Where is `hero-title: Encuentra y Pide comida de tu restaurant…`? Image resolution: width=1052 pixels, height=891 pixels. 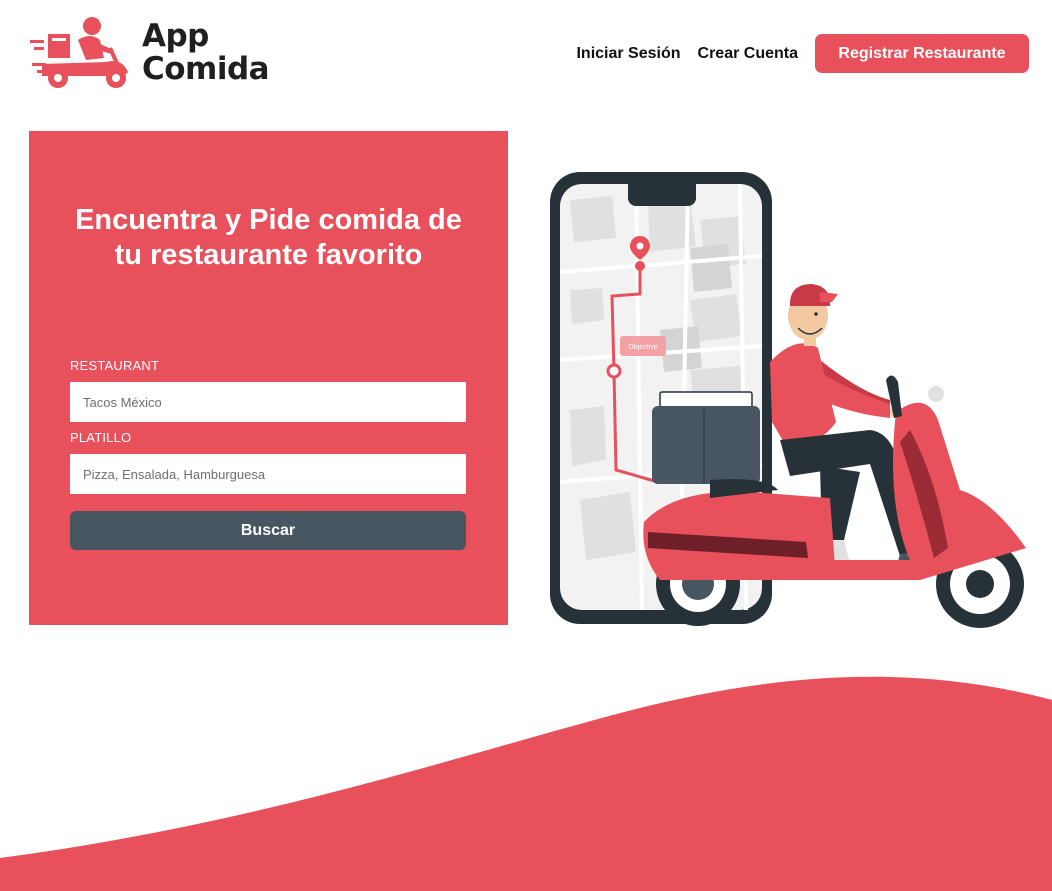 hero-title: Encuentra y Pide comida de tu restaurant… is located at coordinates (268, 237).